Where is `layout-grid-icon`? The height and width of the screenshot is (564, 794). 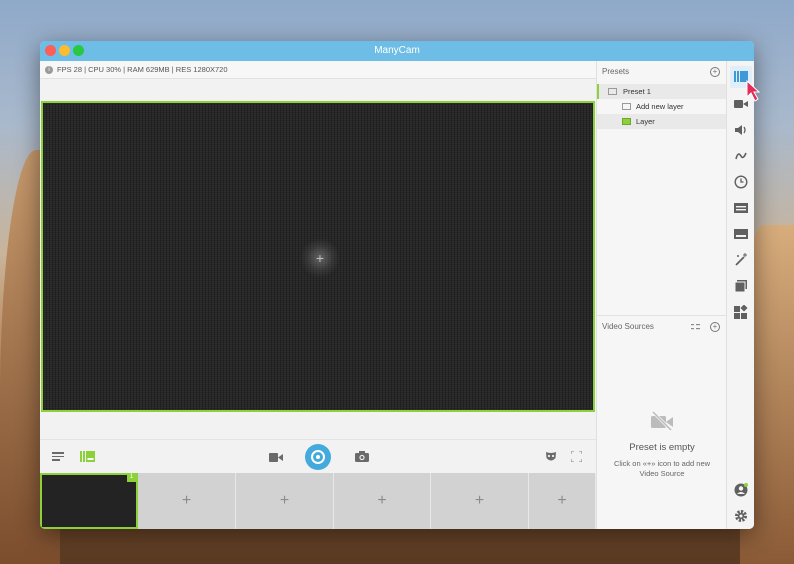 layout-grid-icon is located at coordinates (87, 456).